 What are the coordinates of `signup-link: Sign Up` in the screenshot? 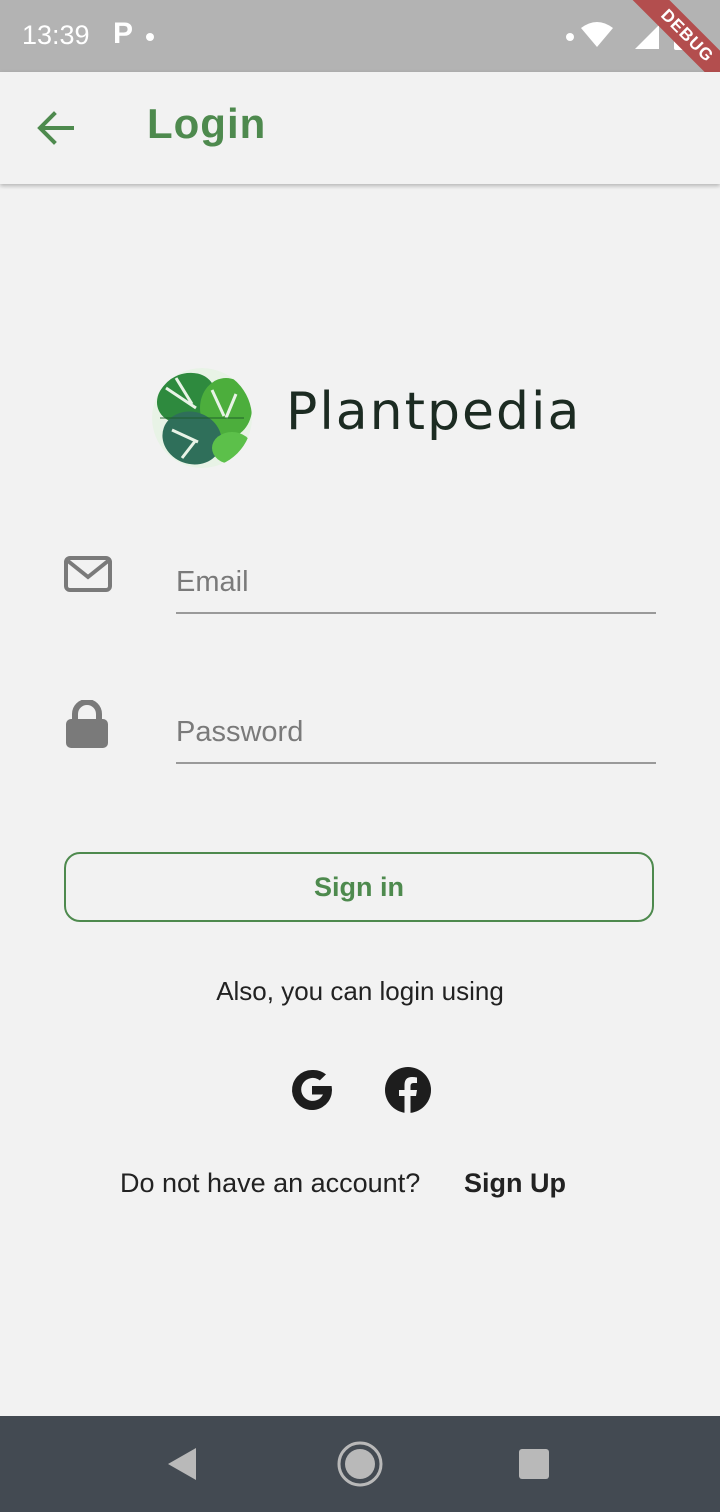 It's located at (515, 1183).